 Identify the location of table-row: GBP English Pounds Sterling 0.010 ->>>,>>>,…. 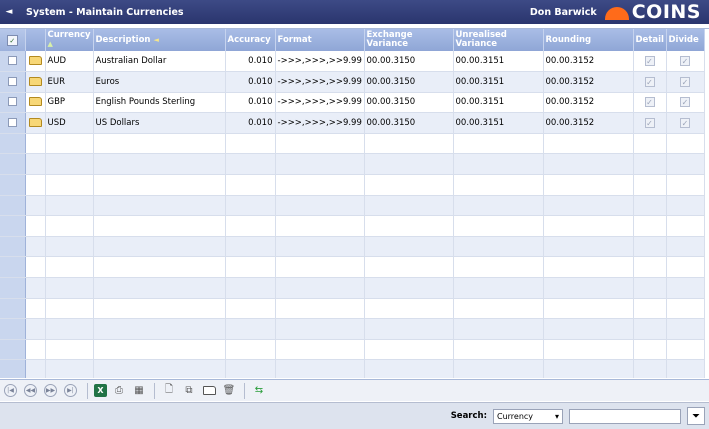
(352, 103).